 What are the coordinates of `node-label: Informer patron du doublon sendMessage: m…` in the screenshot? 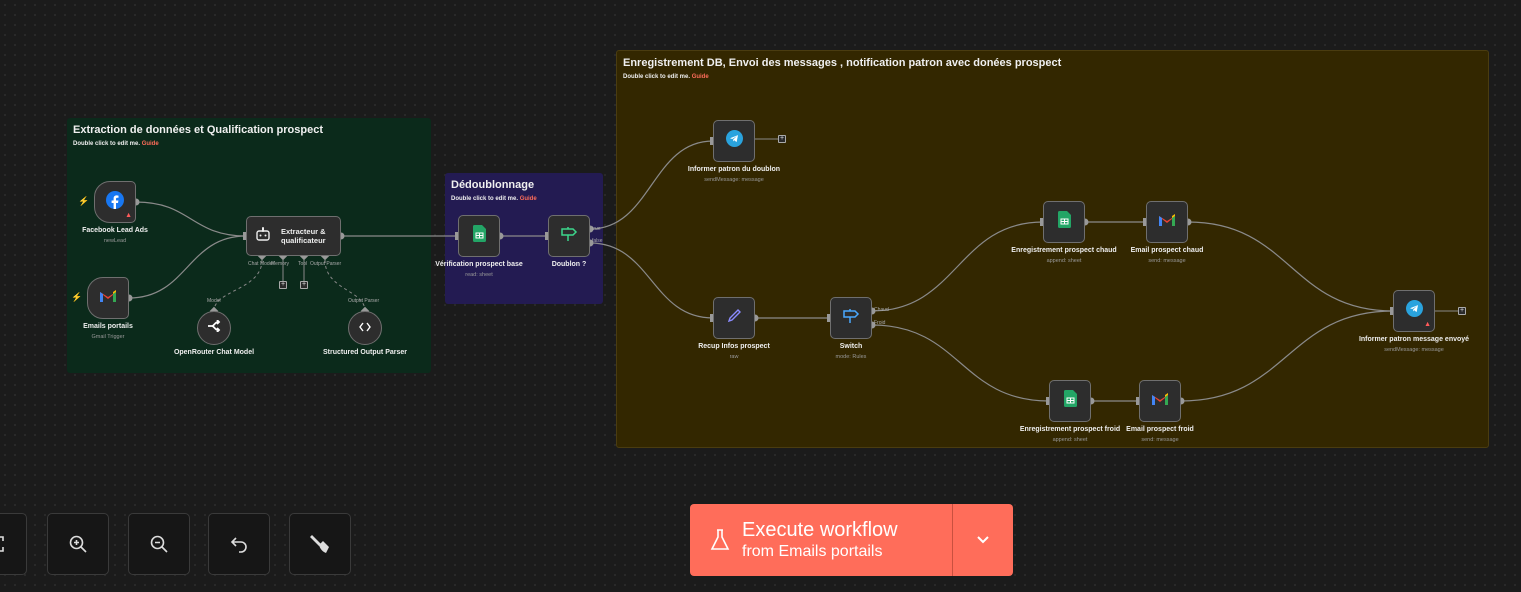 It's located at (734, 175).